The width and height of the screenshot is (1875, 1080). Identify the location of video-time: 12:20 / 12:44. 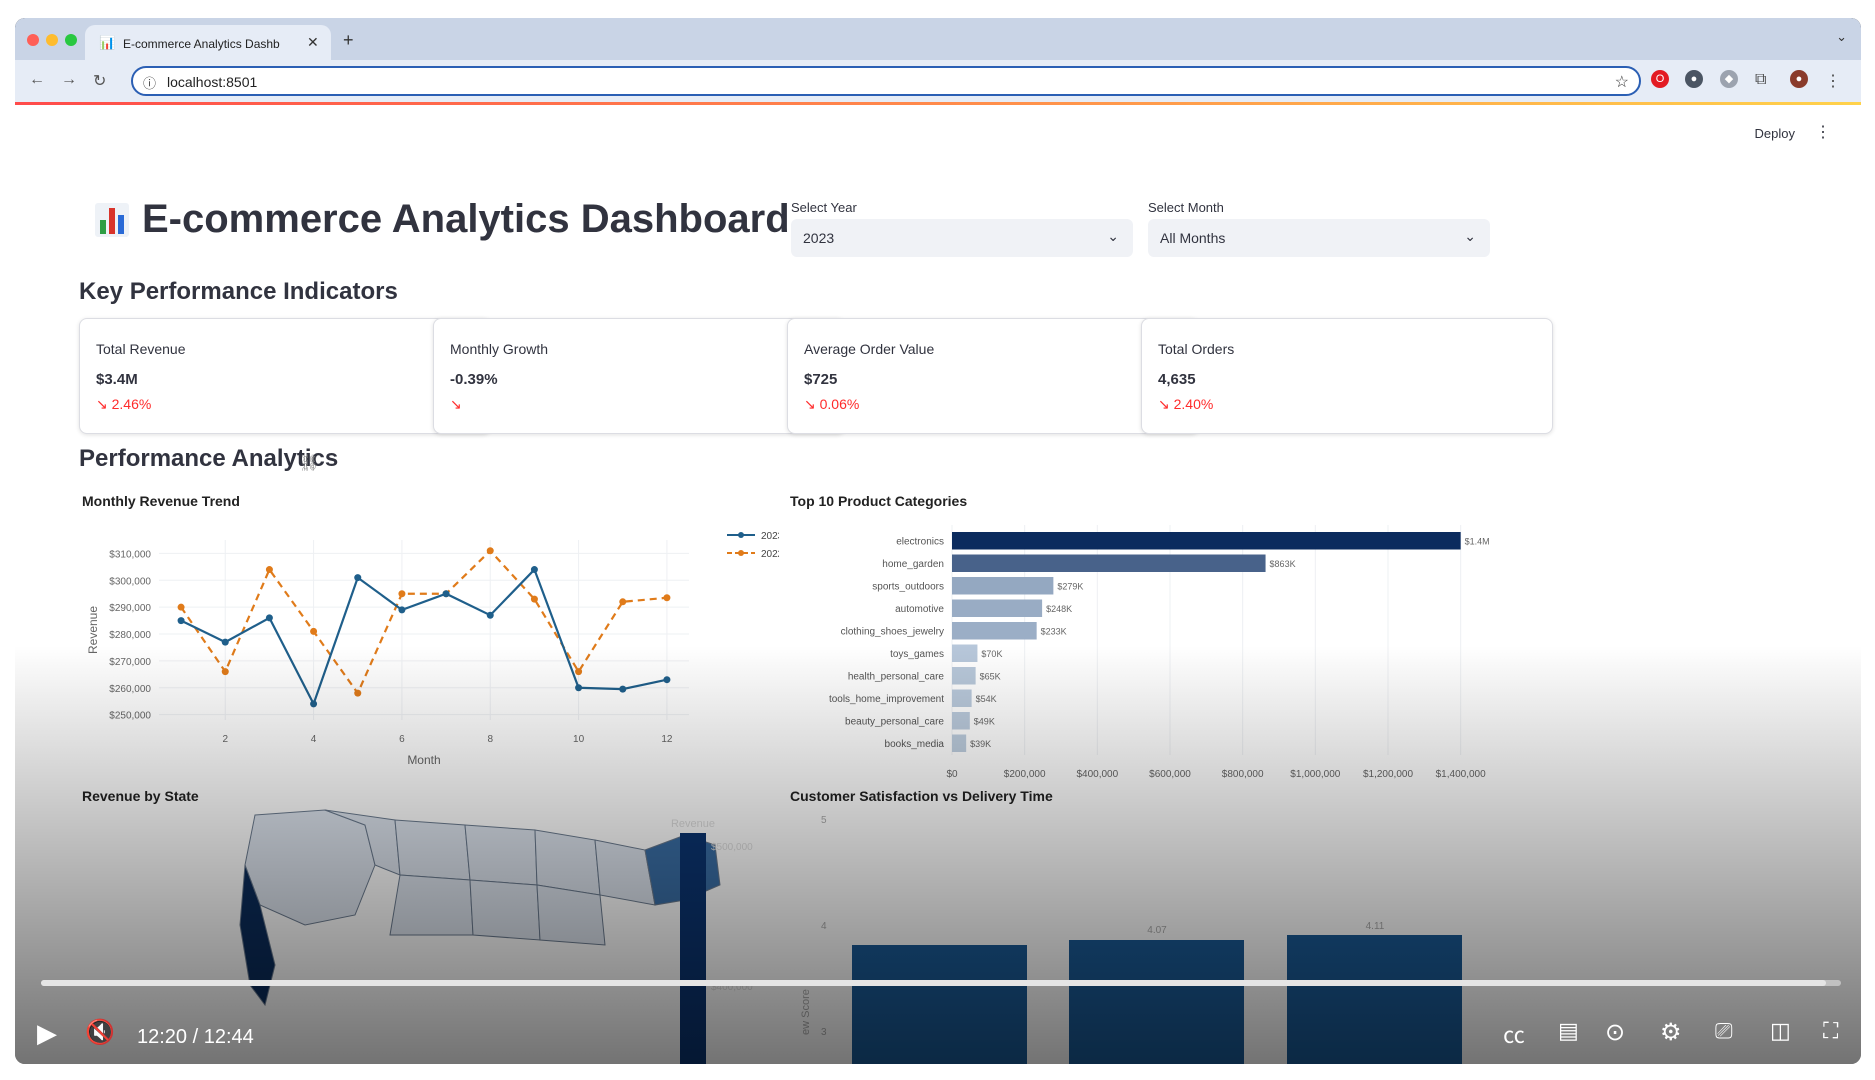
(195, 1037).